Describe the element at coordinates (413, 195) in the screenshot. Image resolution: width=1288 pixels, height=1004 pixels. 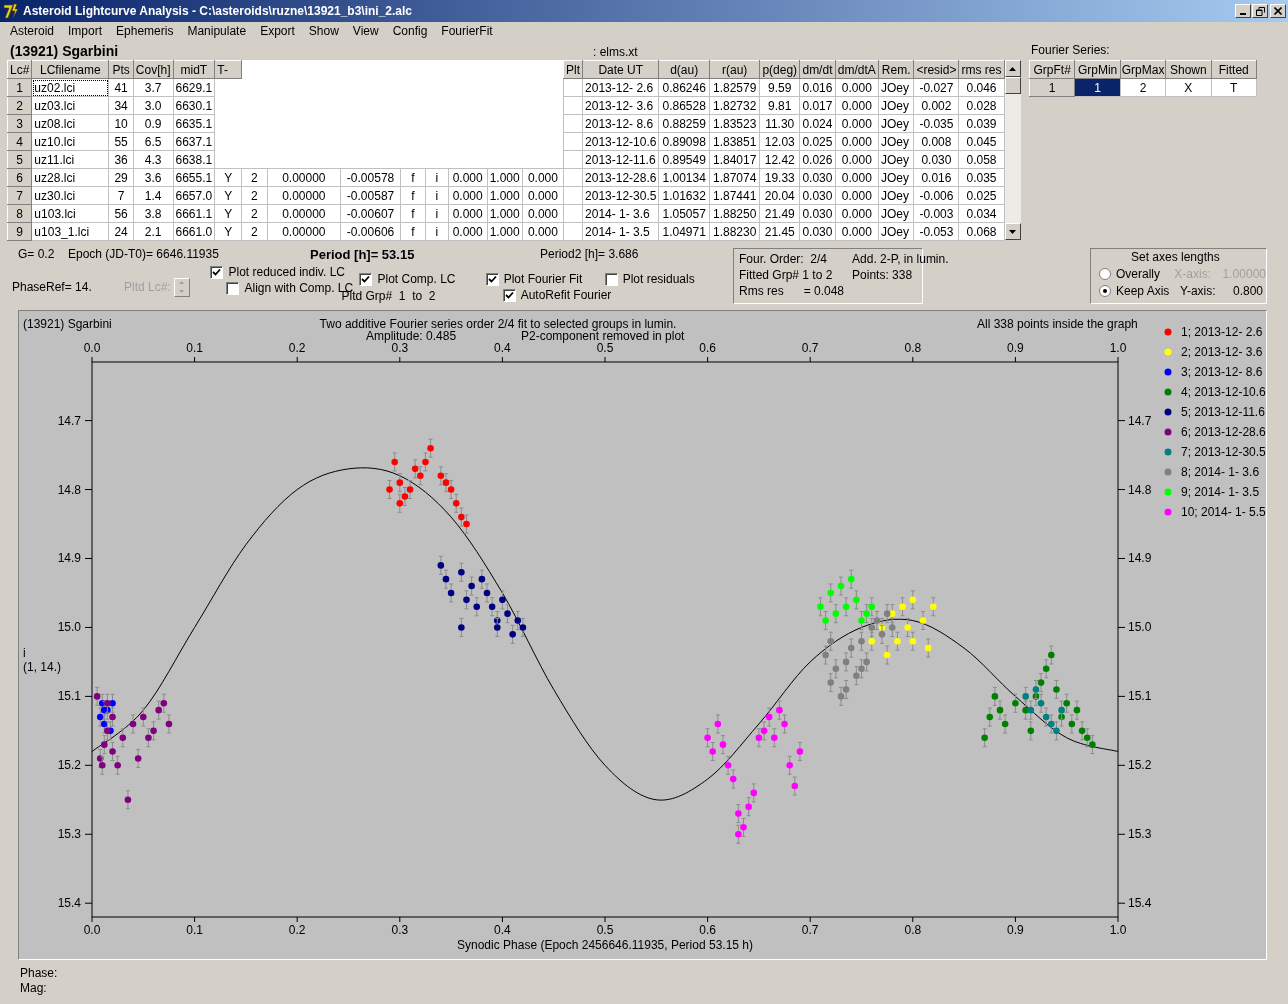
I see `table-cell: f` at that location.